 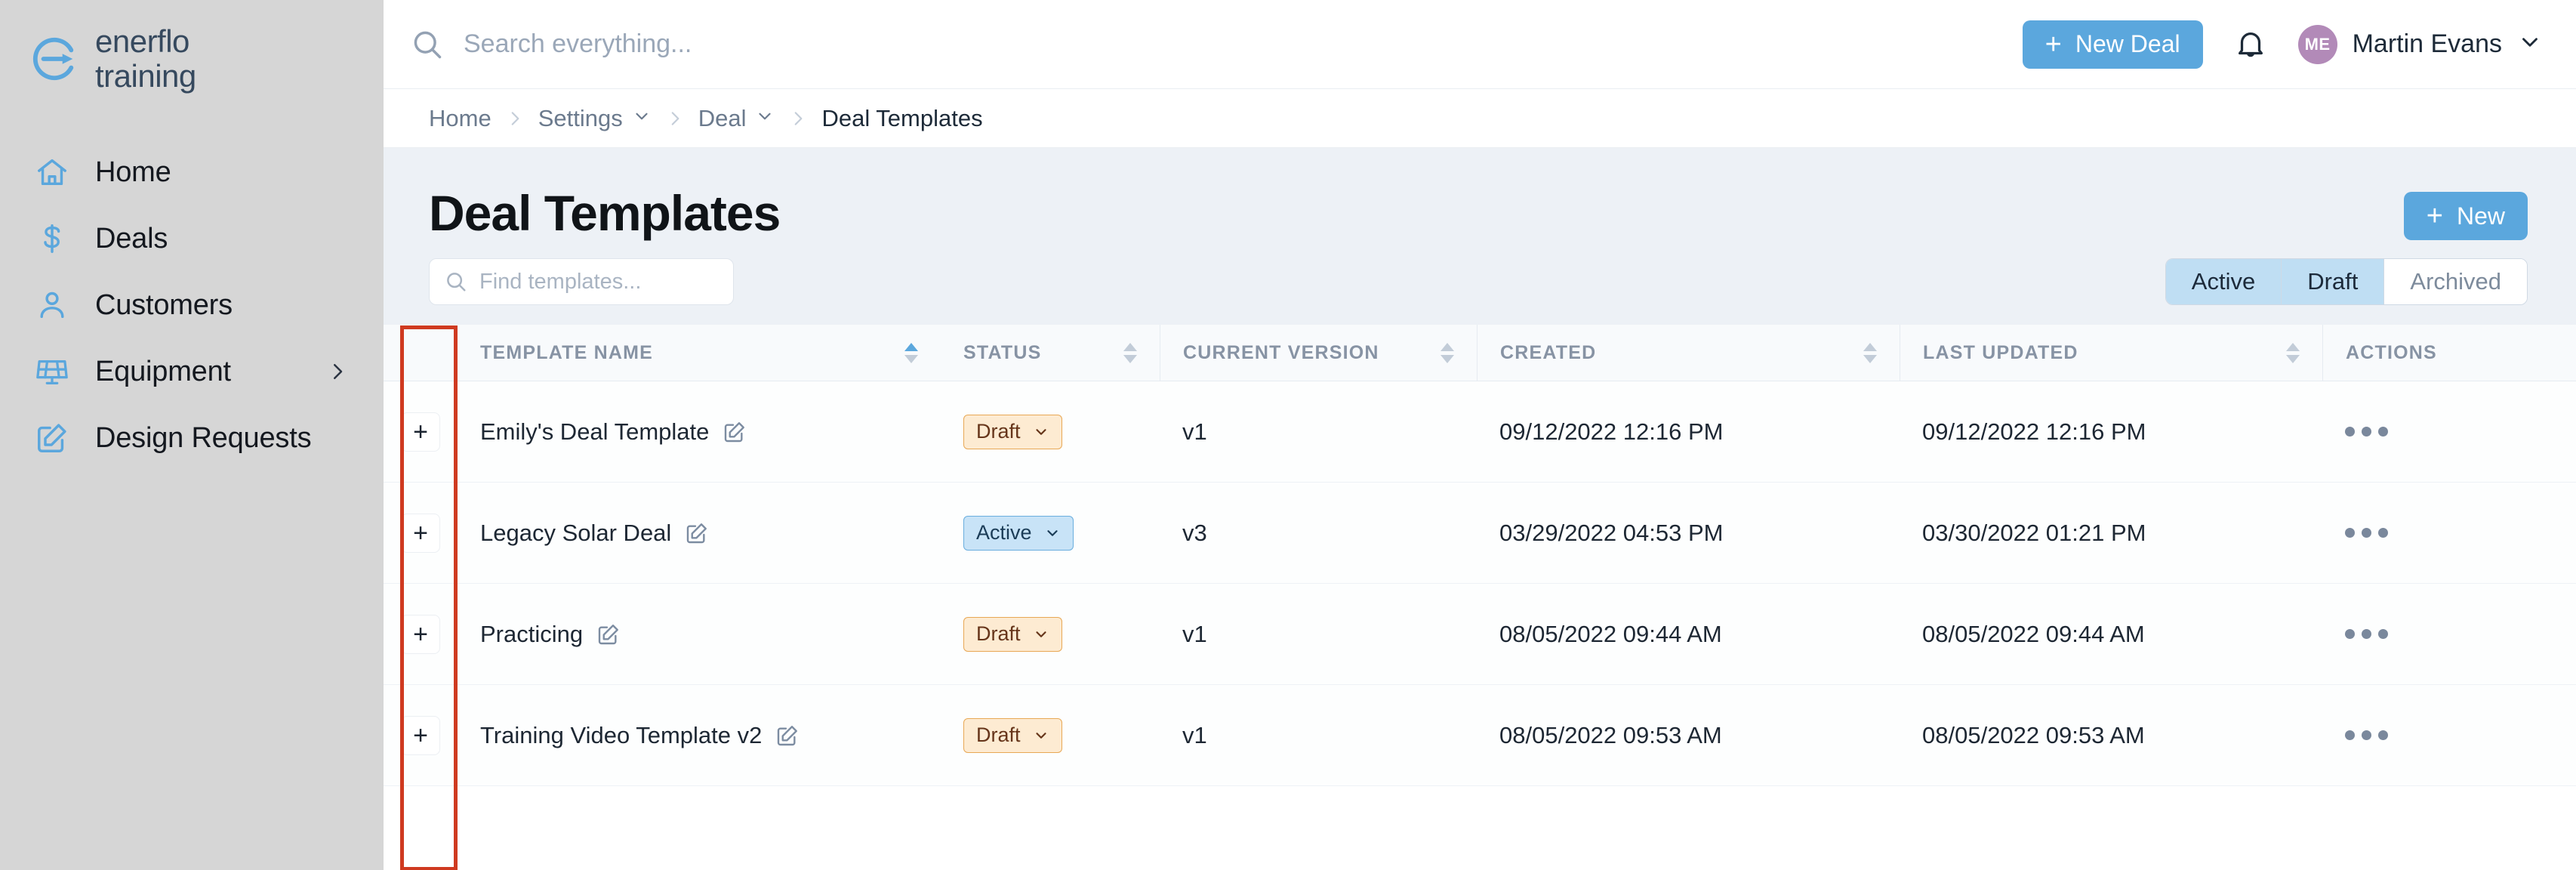 What do you see at coordinates (163, 371) in the screenshot?
I see `sidebar-item-label: Equipment` at bounding box center [163, 371].